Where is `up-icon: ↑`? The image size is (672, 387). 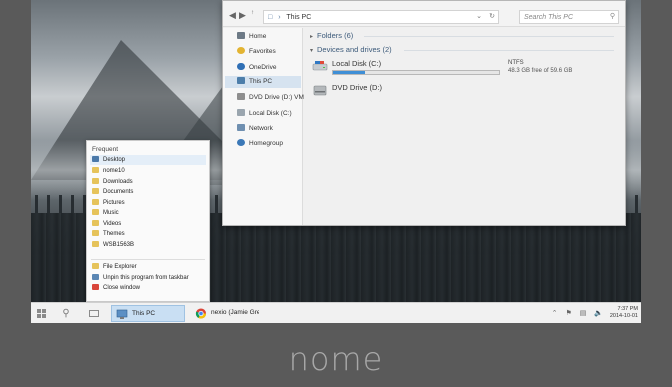 up-icon: ↑ is located at coordinates (252, 13).